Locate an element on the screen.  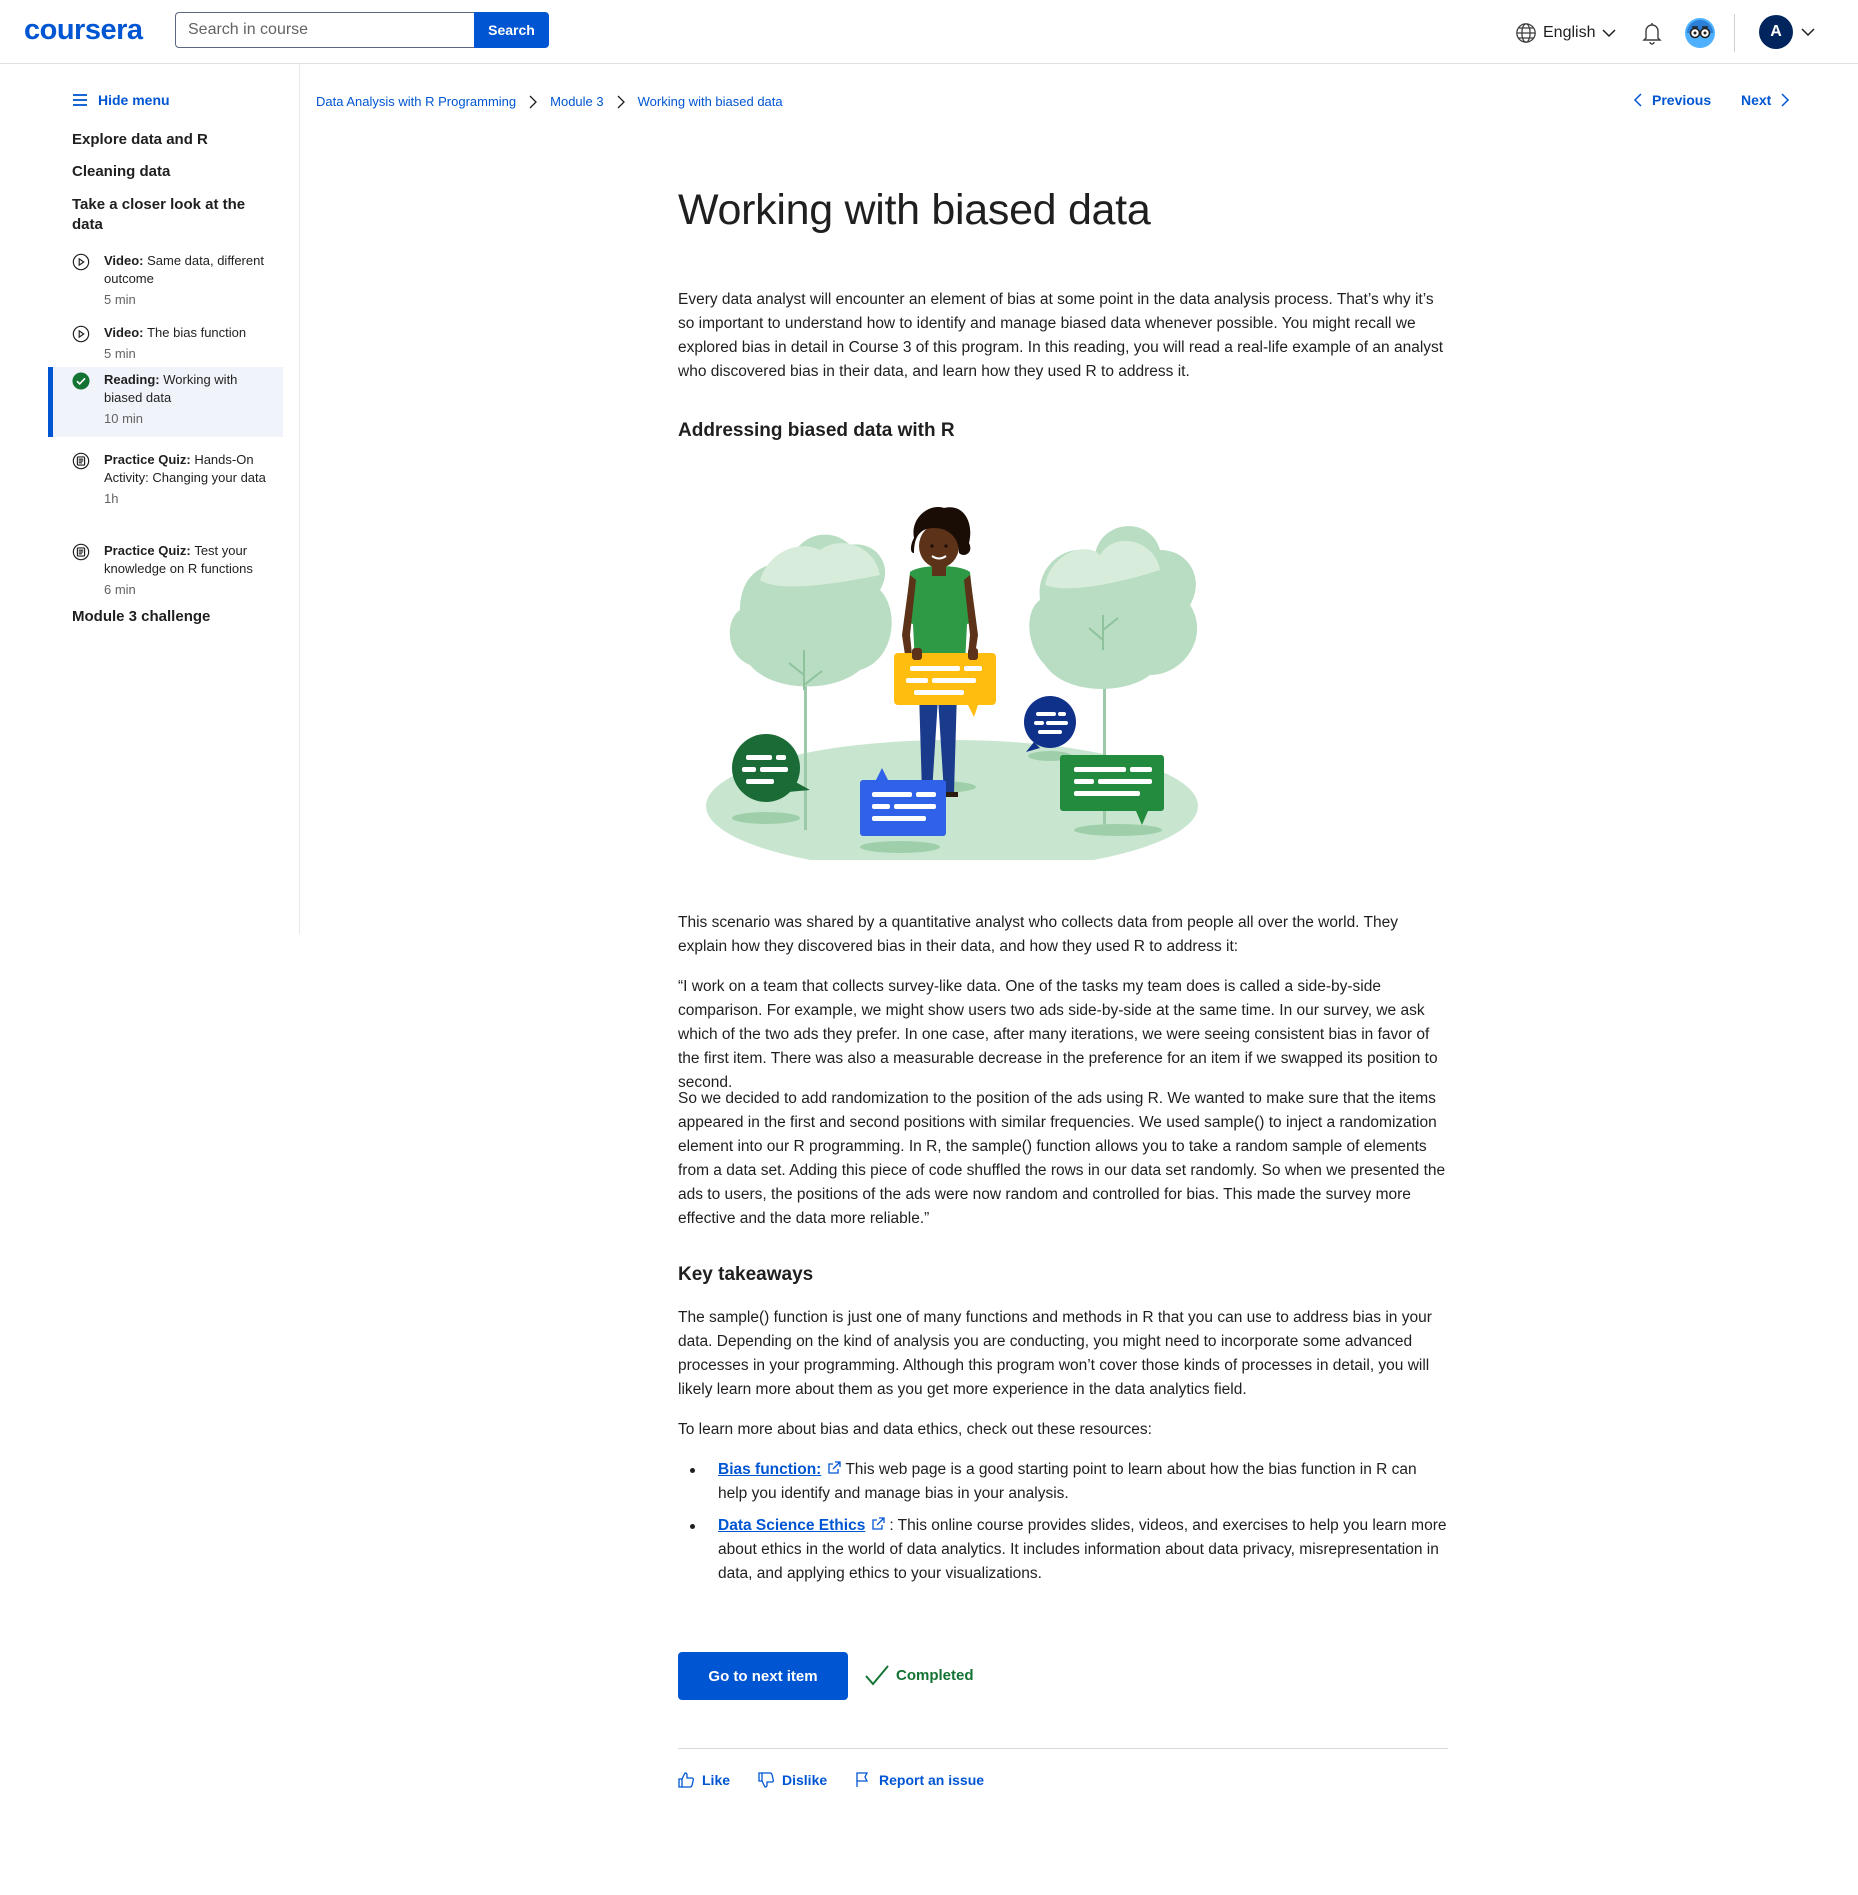
flag-icon is located at coordinates (862, 1779).